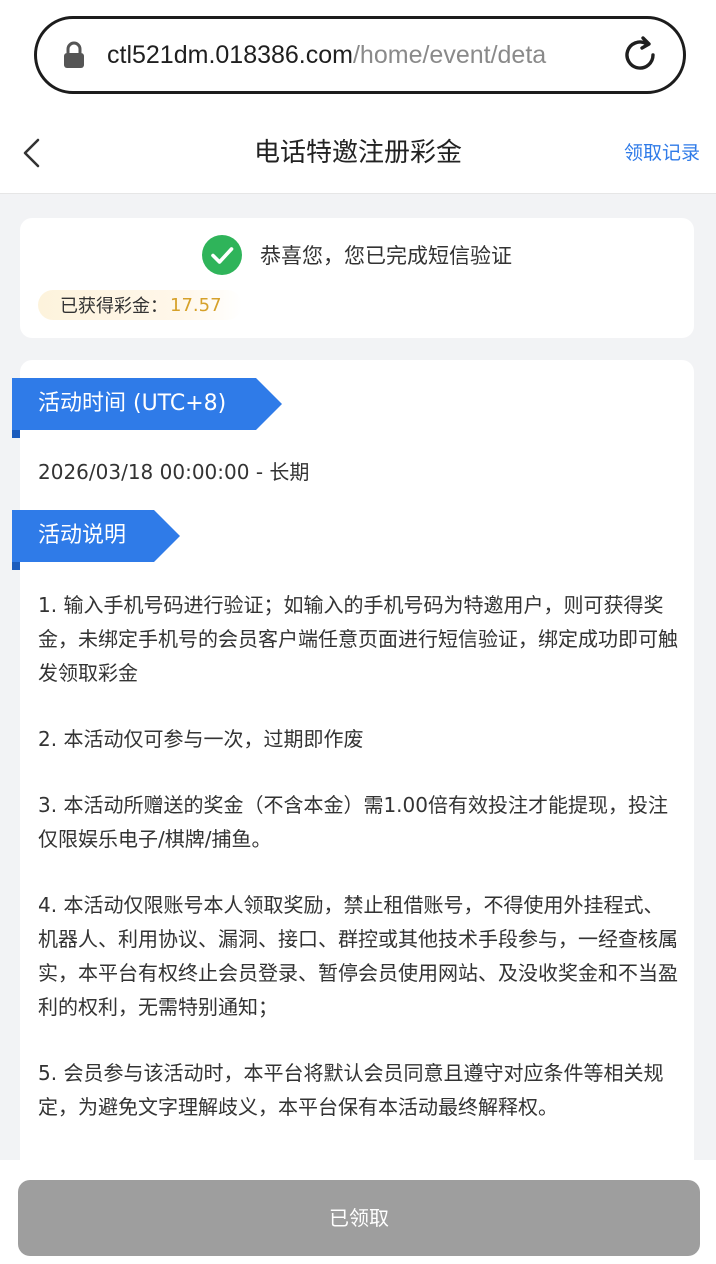 The height and width of the screenshot is (1264, 716). Describe the element at coordinates (32, 153) in the screenshot. I see `back-icon` at that location.